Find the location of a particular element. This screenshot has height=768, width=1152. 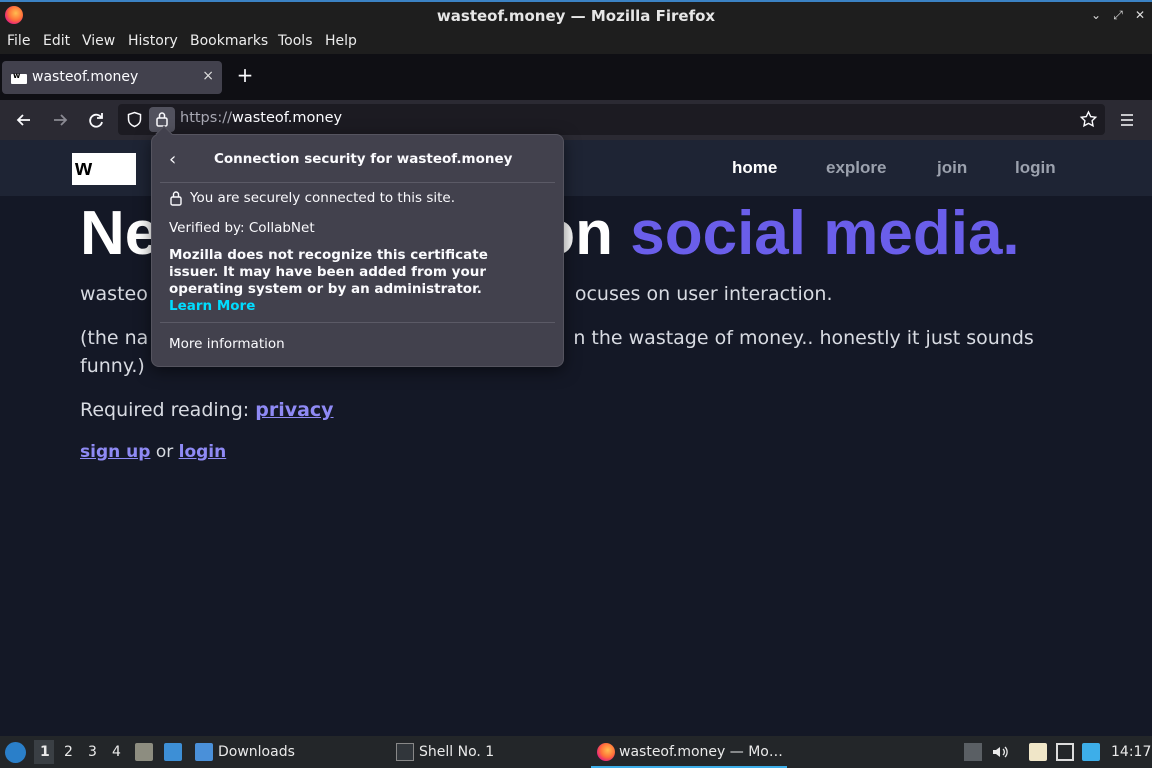

tab-wasteof-money: wasteof.money × is located at coordinates (112, 77).